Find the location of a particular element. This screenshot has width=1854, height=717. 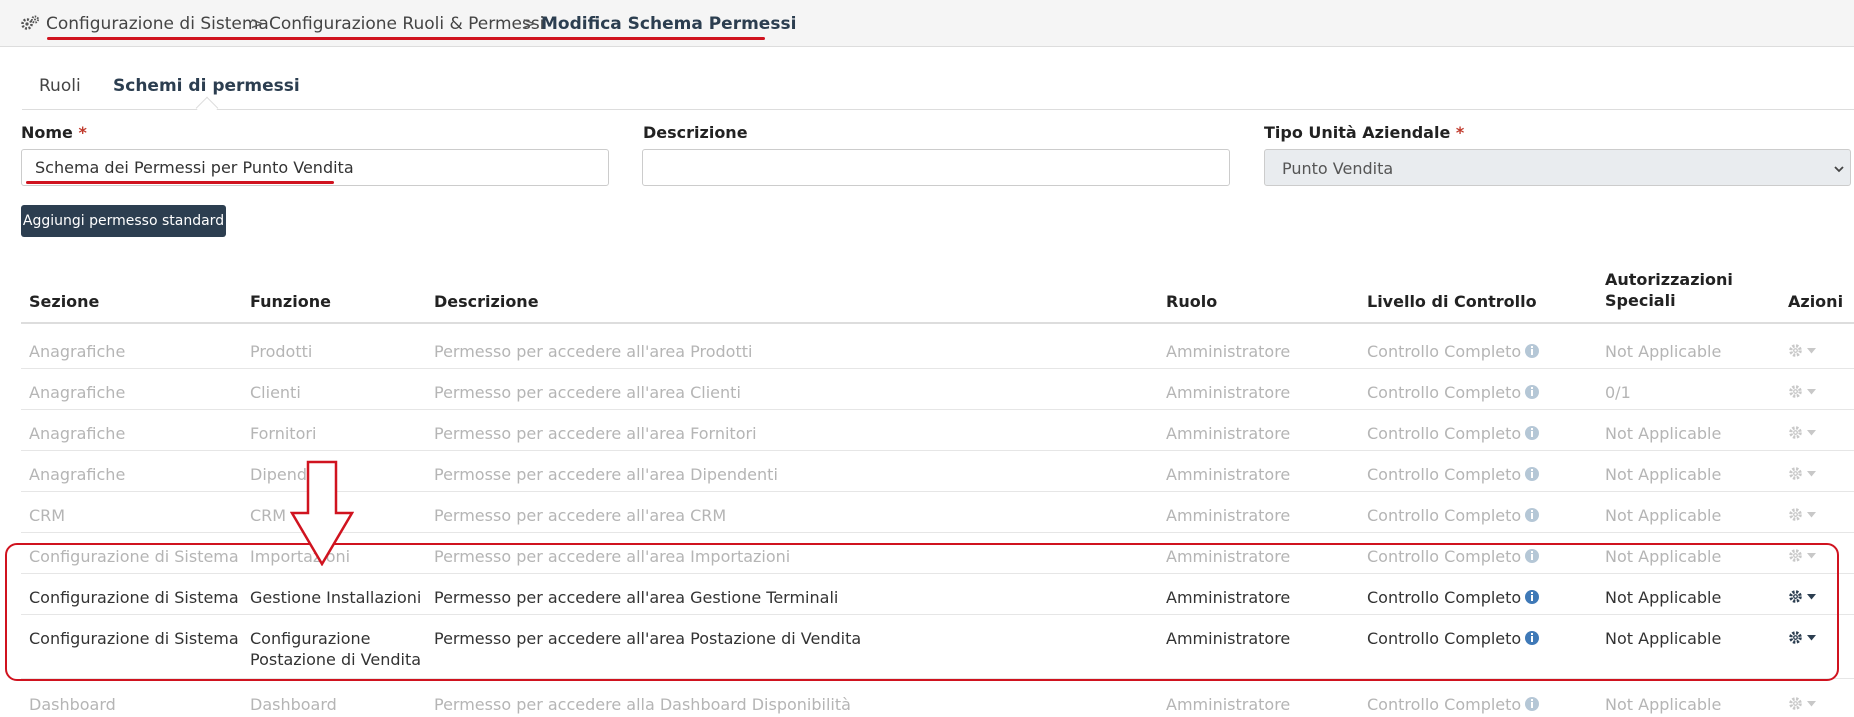

cell-function: Configurazione Postazione di Vendita is located at coordinates (336, 649).